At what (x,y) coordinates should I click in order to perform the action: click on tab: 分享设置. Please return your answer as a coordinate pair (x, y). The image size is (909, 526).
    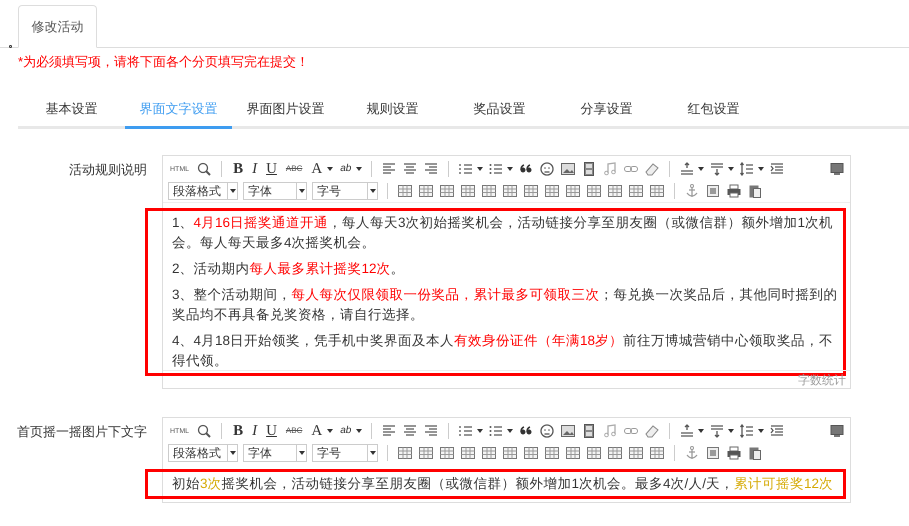
    Looking at the image, I should click on (606, 110).